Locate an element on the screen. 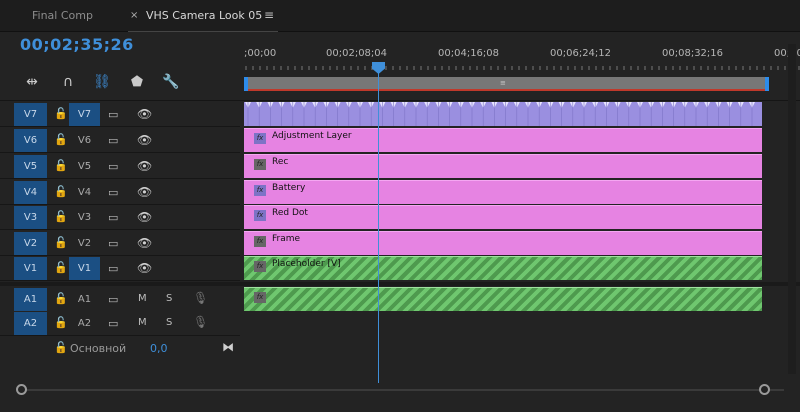  horizontal-zoom-scrollbar is located at coordinates (402, 390).